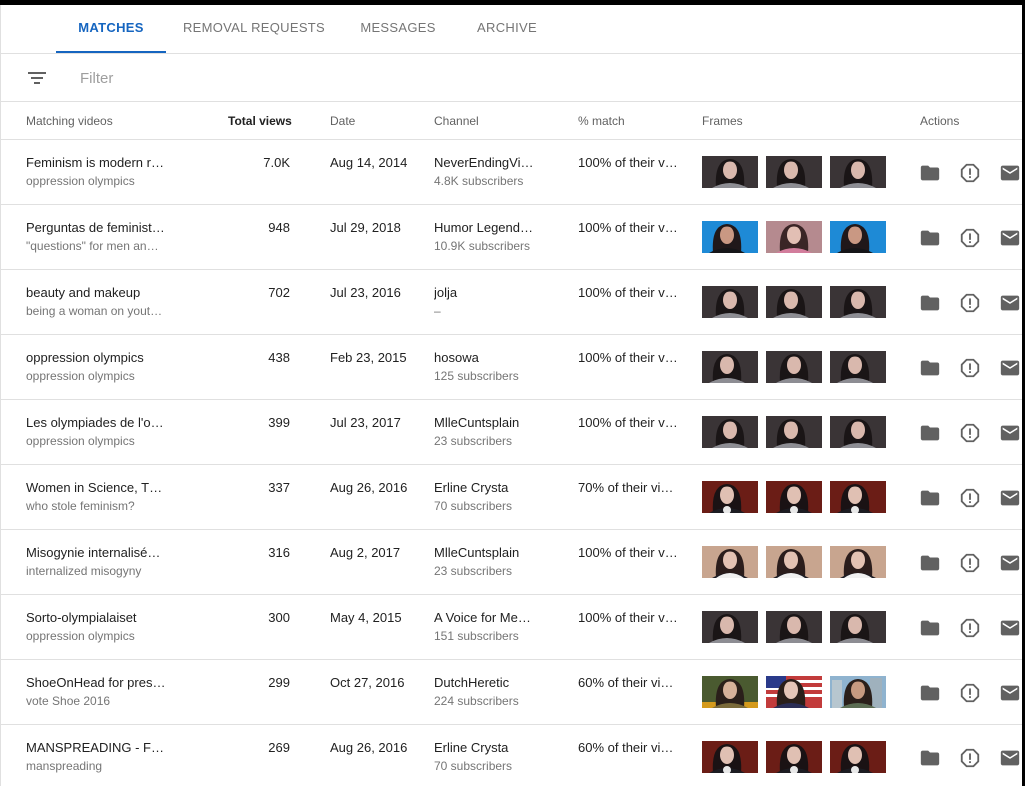 The height and width of the screenshot is (786, 1025). What do you see at coordinates (96, 617) in the screenshot?
I see `video-title: Sorto-olympialaiset` at bounding box center [96, 617].